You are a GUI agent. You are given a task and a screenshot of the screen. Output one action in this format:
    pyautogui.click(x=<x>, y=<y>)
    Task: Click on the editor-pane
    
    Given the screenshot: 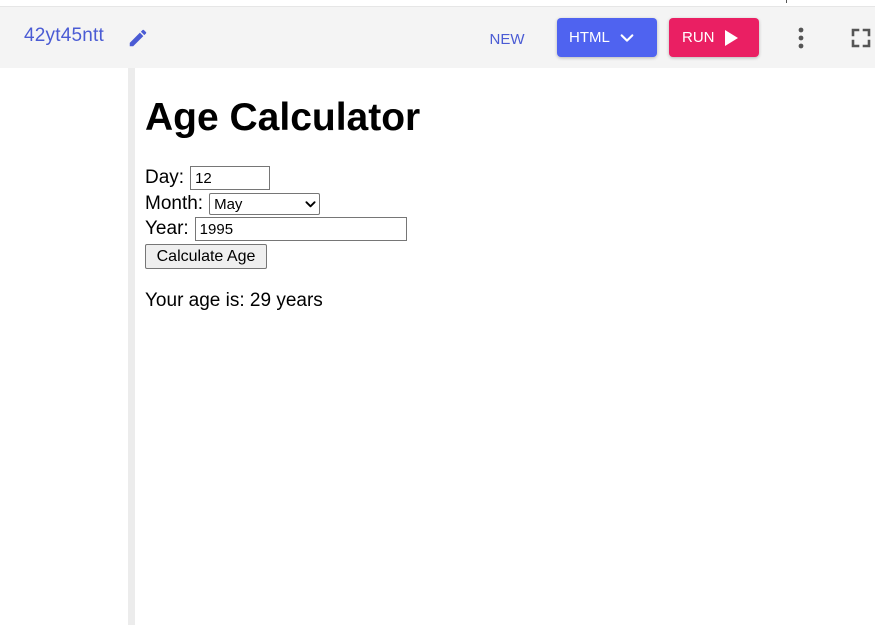 What is the action you would take?
    pyautogui.click(x=64, y=346)
    